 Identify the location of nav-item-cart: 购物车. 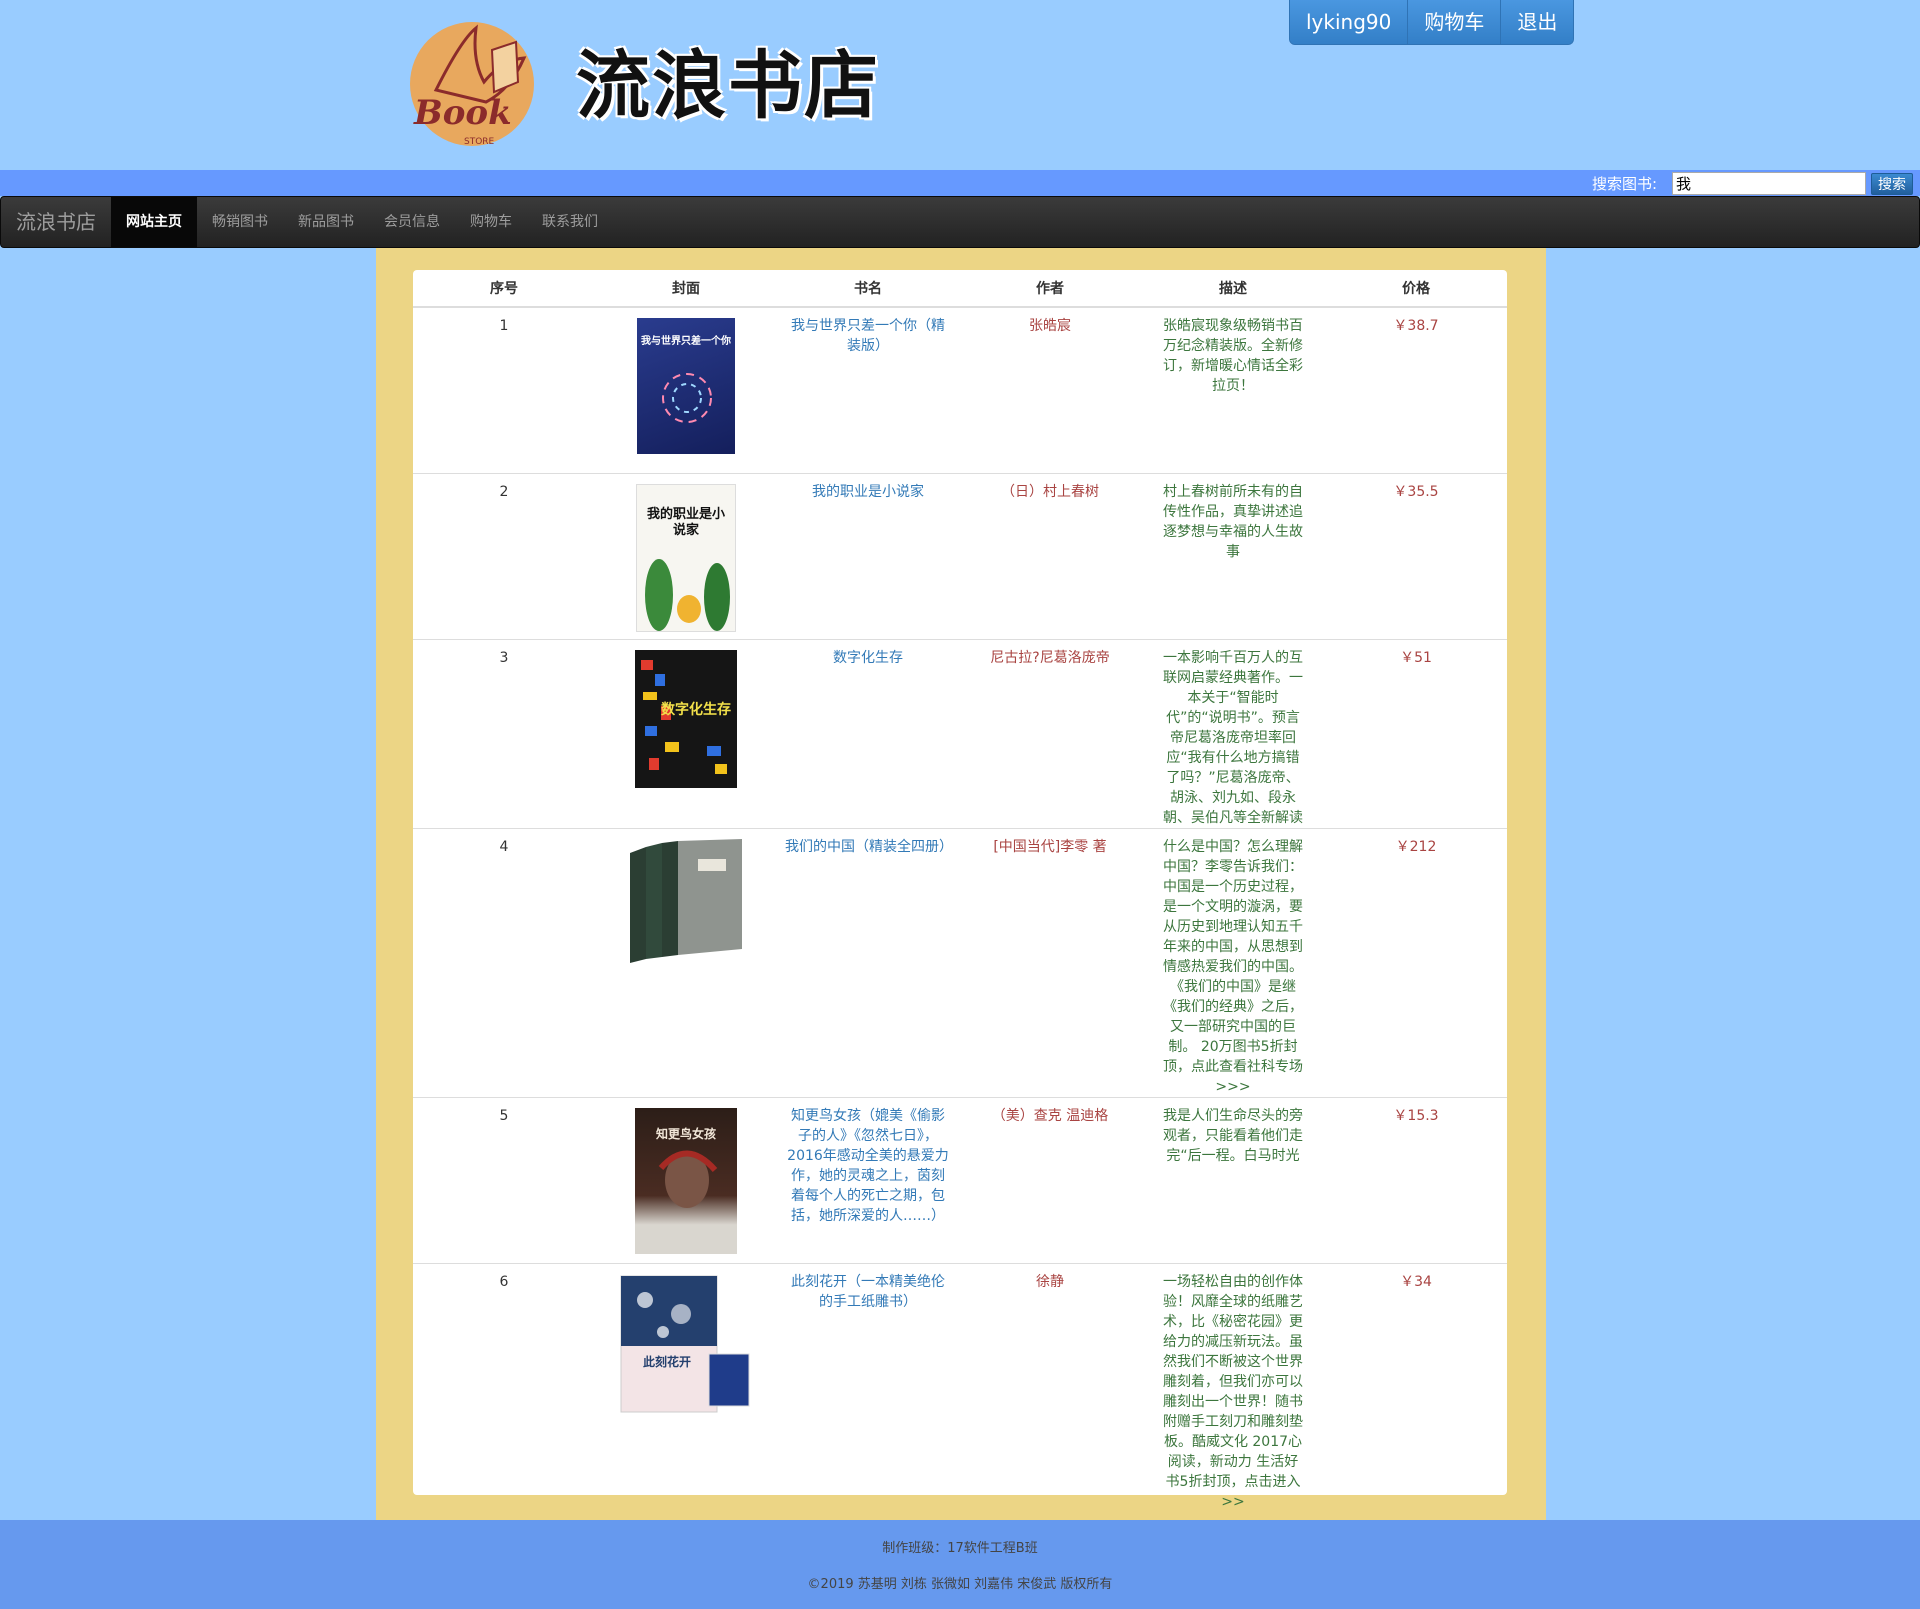
(491, 222).